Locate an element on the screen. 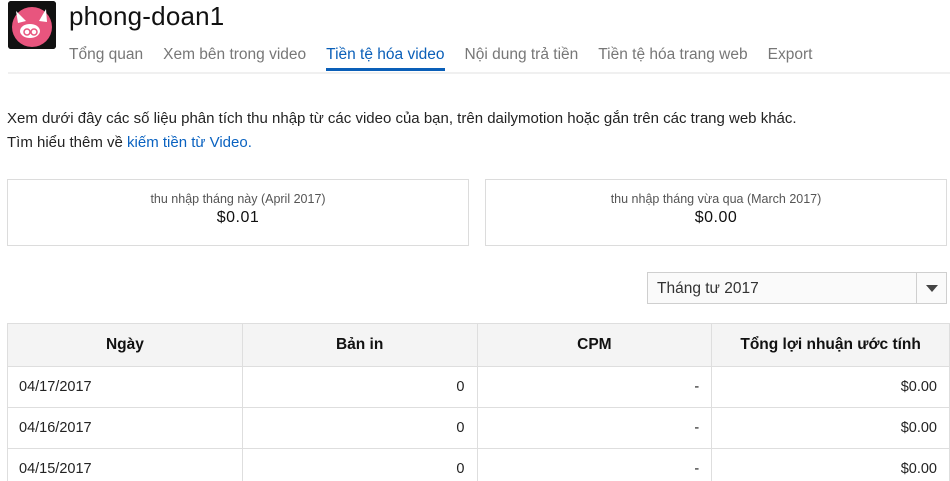 The width and height of the screenshot is (950, 481). tab-video-monetization: Tiền tệ hóa video is located at coordinates (385, 58).